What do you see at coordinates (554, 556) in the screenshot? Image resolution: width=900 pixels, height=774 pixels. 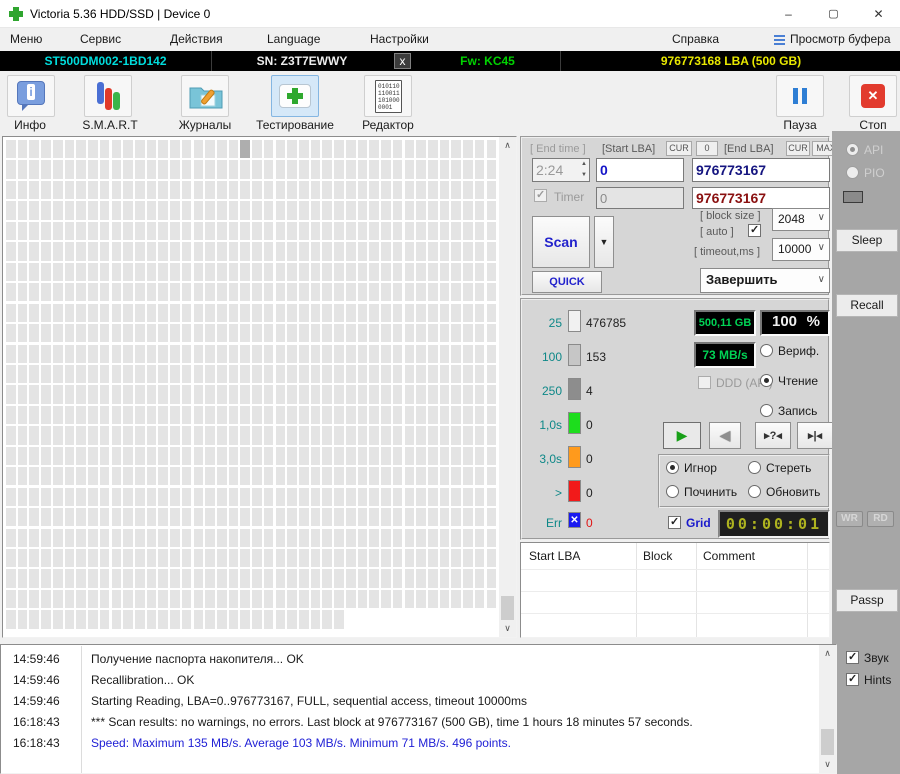 I see `column-header-start-lba: Start LBA` at bounding box center [554, 556].